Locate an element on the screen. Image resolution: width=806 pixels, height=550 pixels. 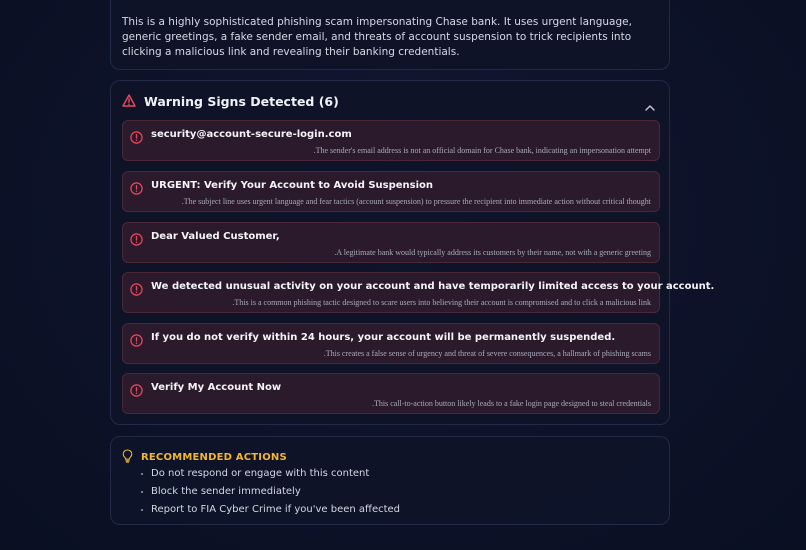
recommended-actions-title: RECOMMENDED ACTIONS is located at coordinates (214, 457).